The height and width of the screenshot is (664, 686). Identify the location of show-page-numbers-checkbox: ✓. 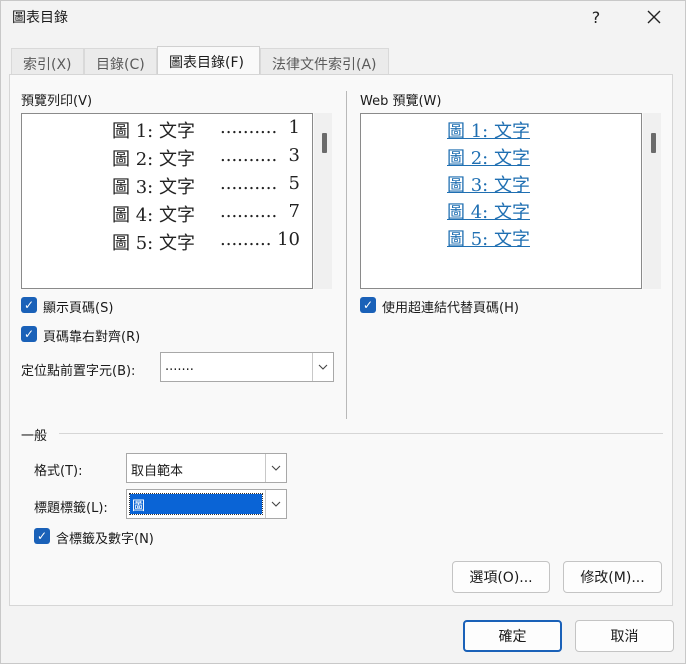
(29, 305).